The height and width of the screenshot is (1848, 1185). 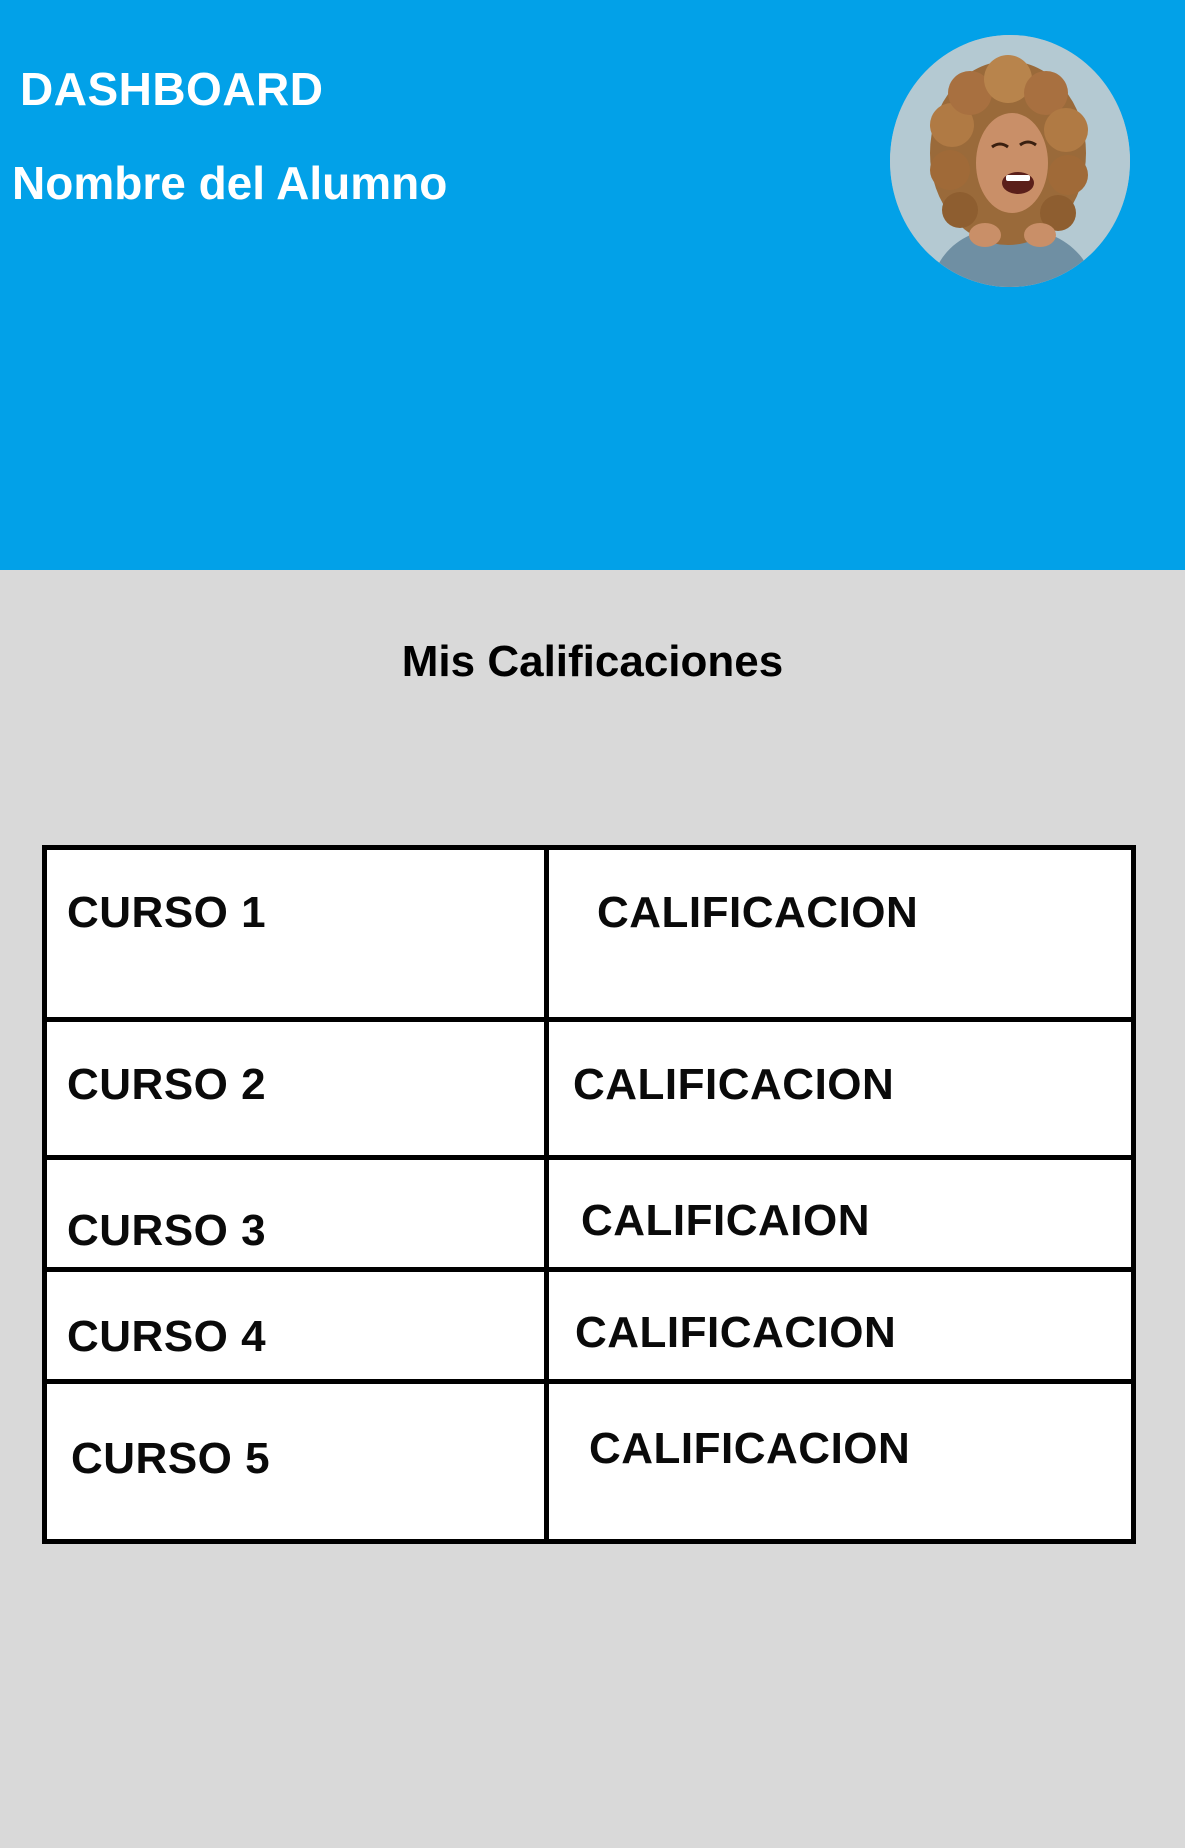 I want to click on course-cell: CURSO 2, so click(x=295, y=1088).